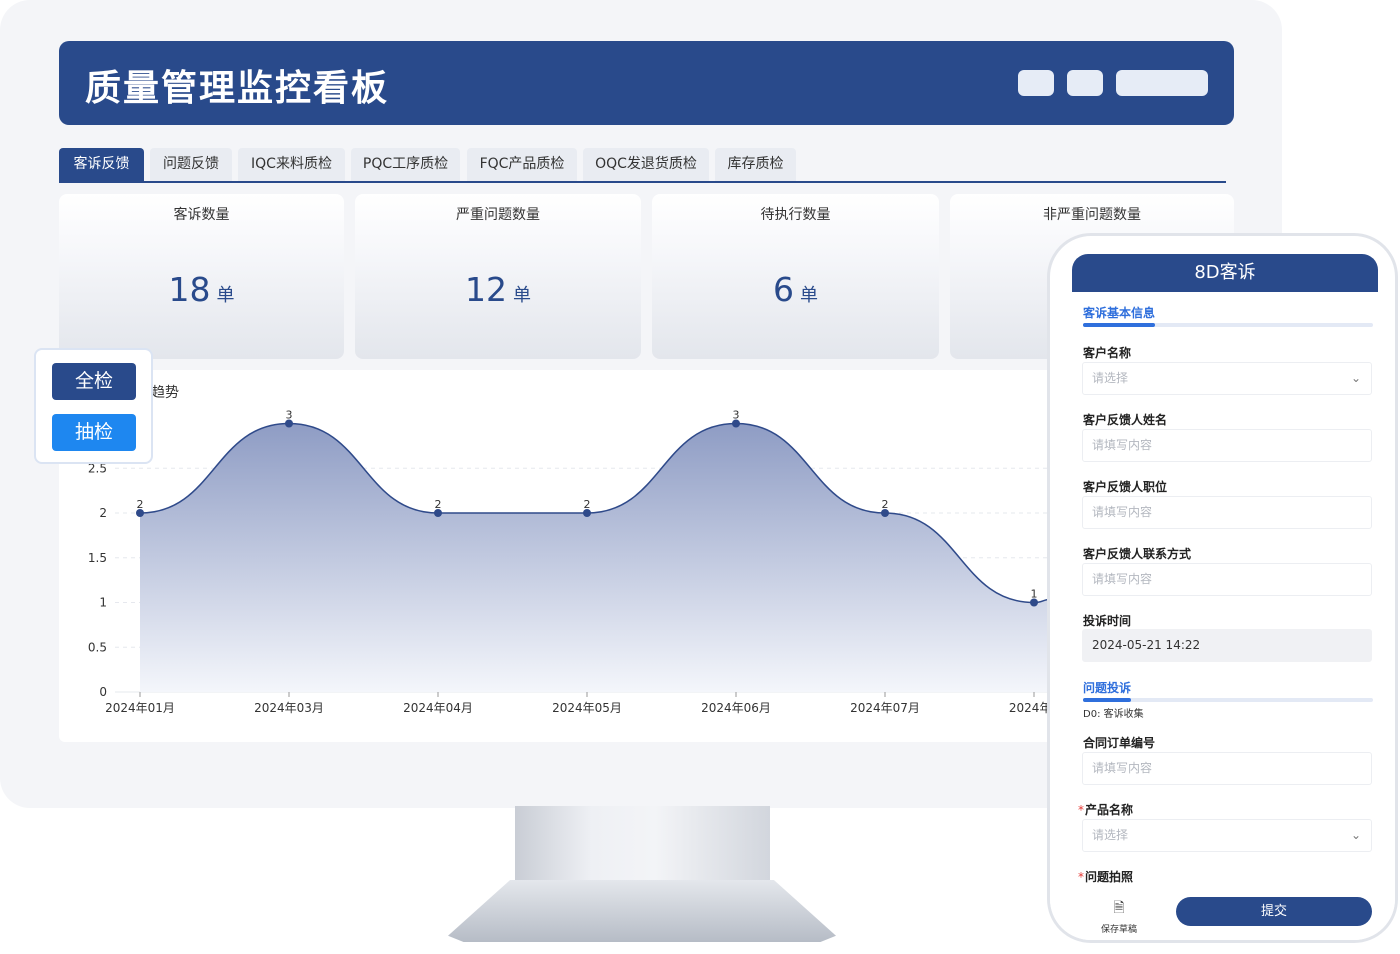 The width and height of the screenshot is (1400, 954). What do you see at coordinates (1034, 594) in the screenshot?
I see `data-label: 1` at bounding box center [1034, 594].